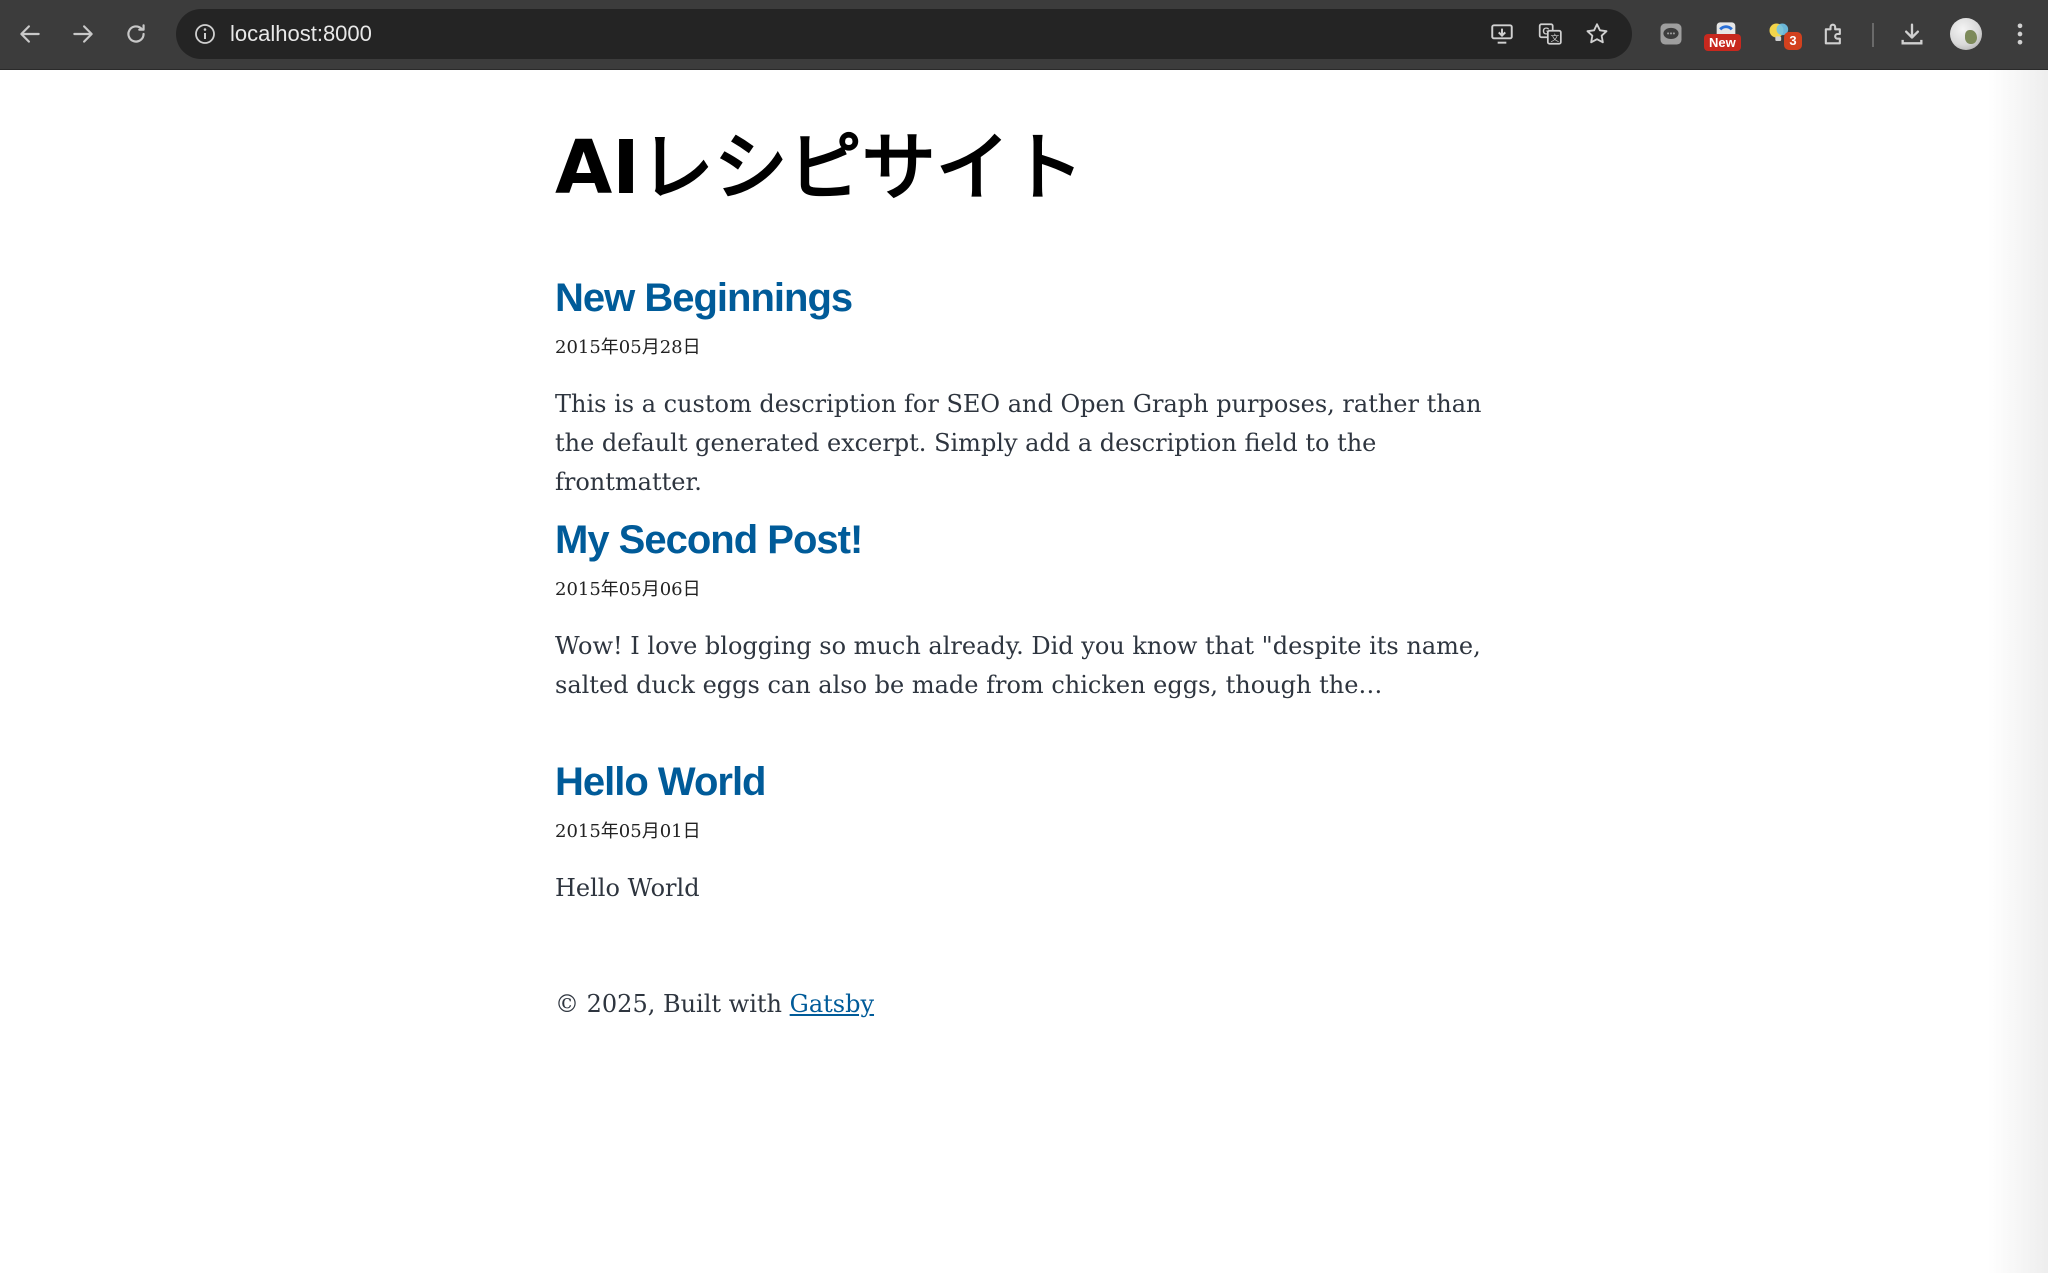  What do you see at coordinates (832, 1004) in the screenshot?
I see `gatsby-link: Gatsby` at bounding box center [832, 1004].